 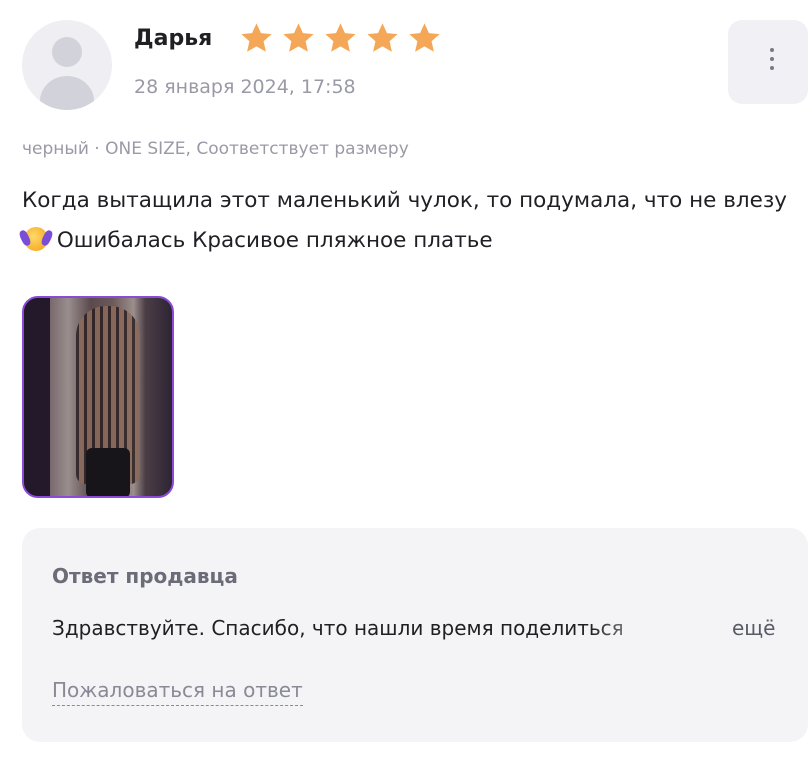 What do you see at coordinates (768, 62) in the screenshot?
I see `more-options-button` at bounding box center [768, 62].